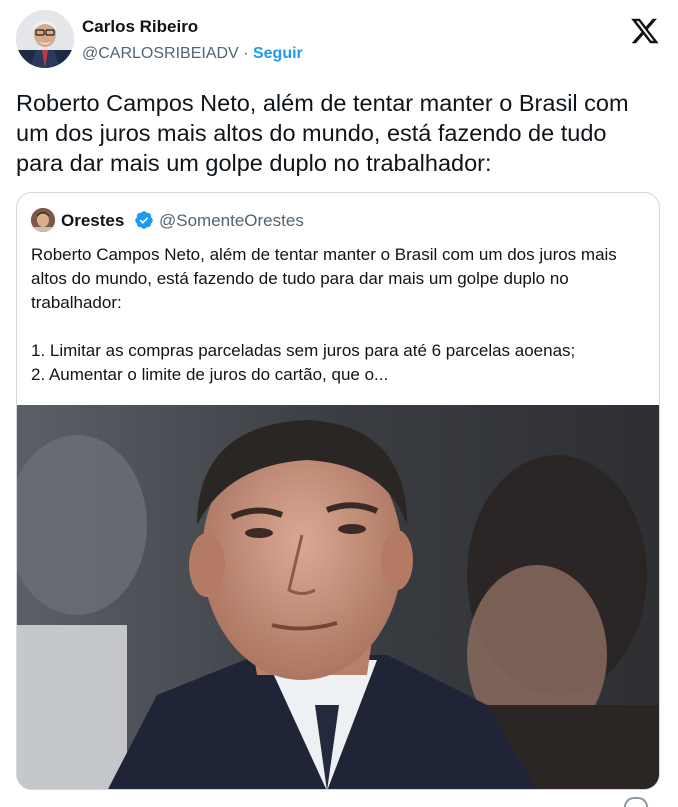 The height and width of the screenshot is (807, 678). What do you see at coordinates (278, 53) in the screenshot?
I see `follow-button: Seguir` at bounding box center [278, 53].